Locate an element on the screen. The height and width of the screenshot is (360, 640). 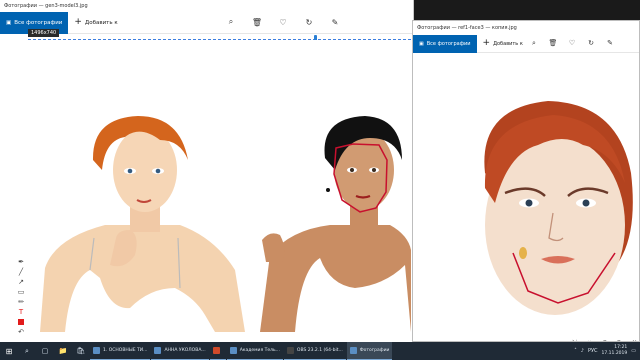
taskbar-app-6: Фотографии is located at coordinates (369, 351).